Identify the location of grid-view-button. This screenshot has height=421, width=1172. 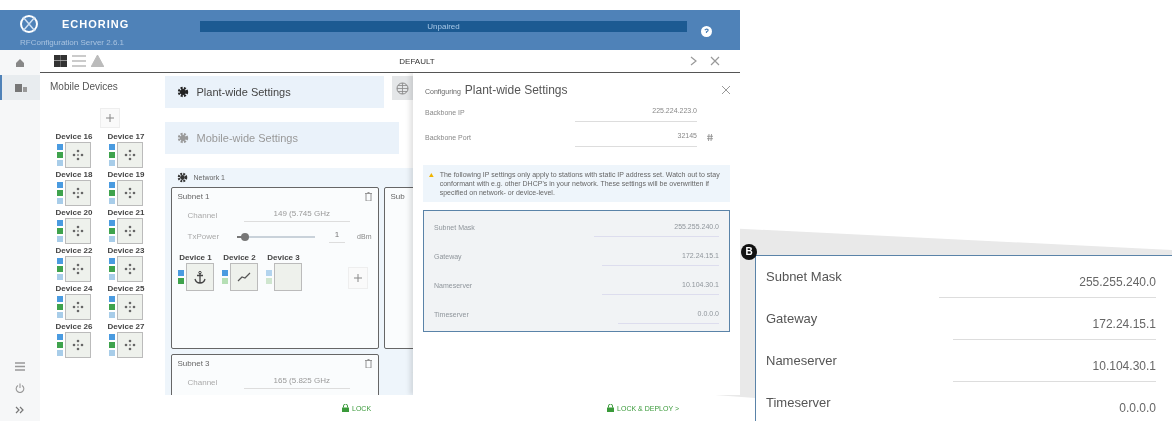
(60, 61).